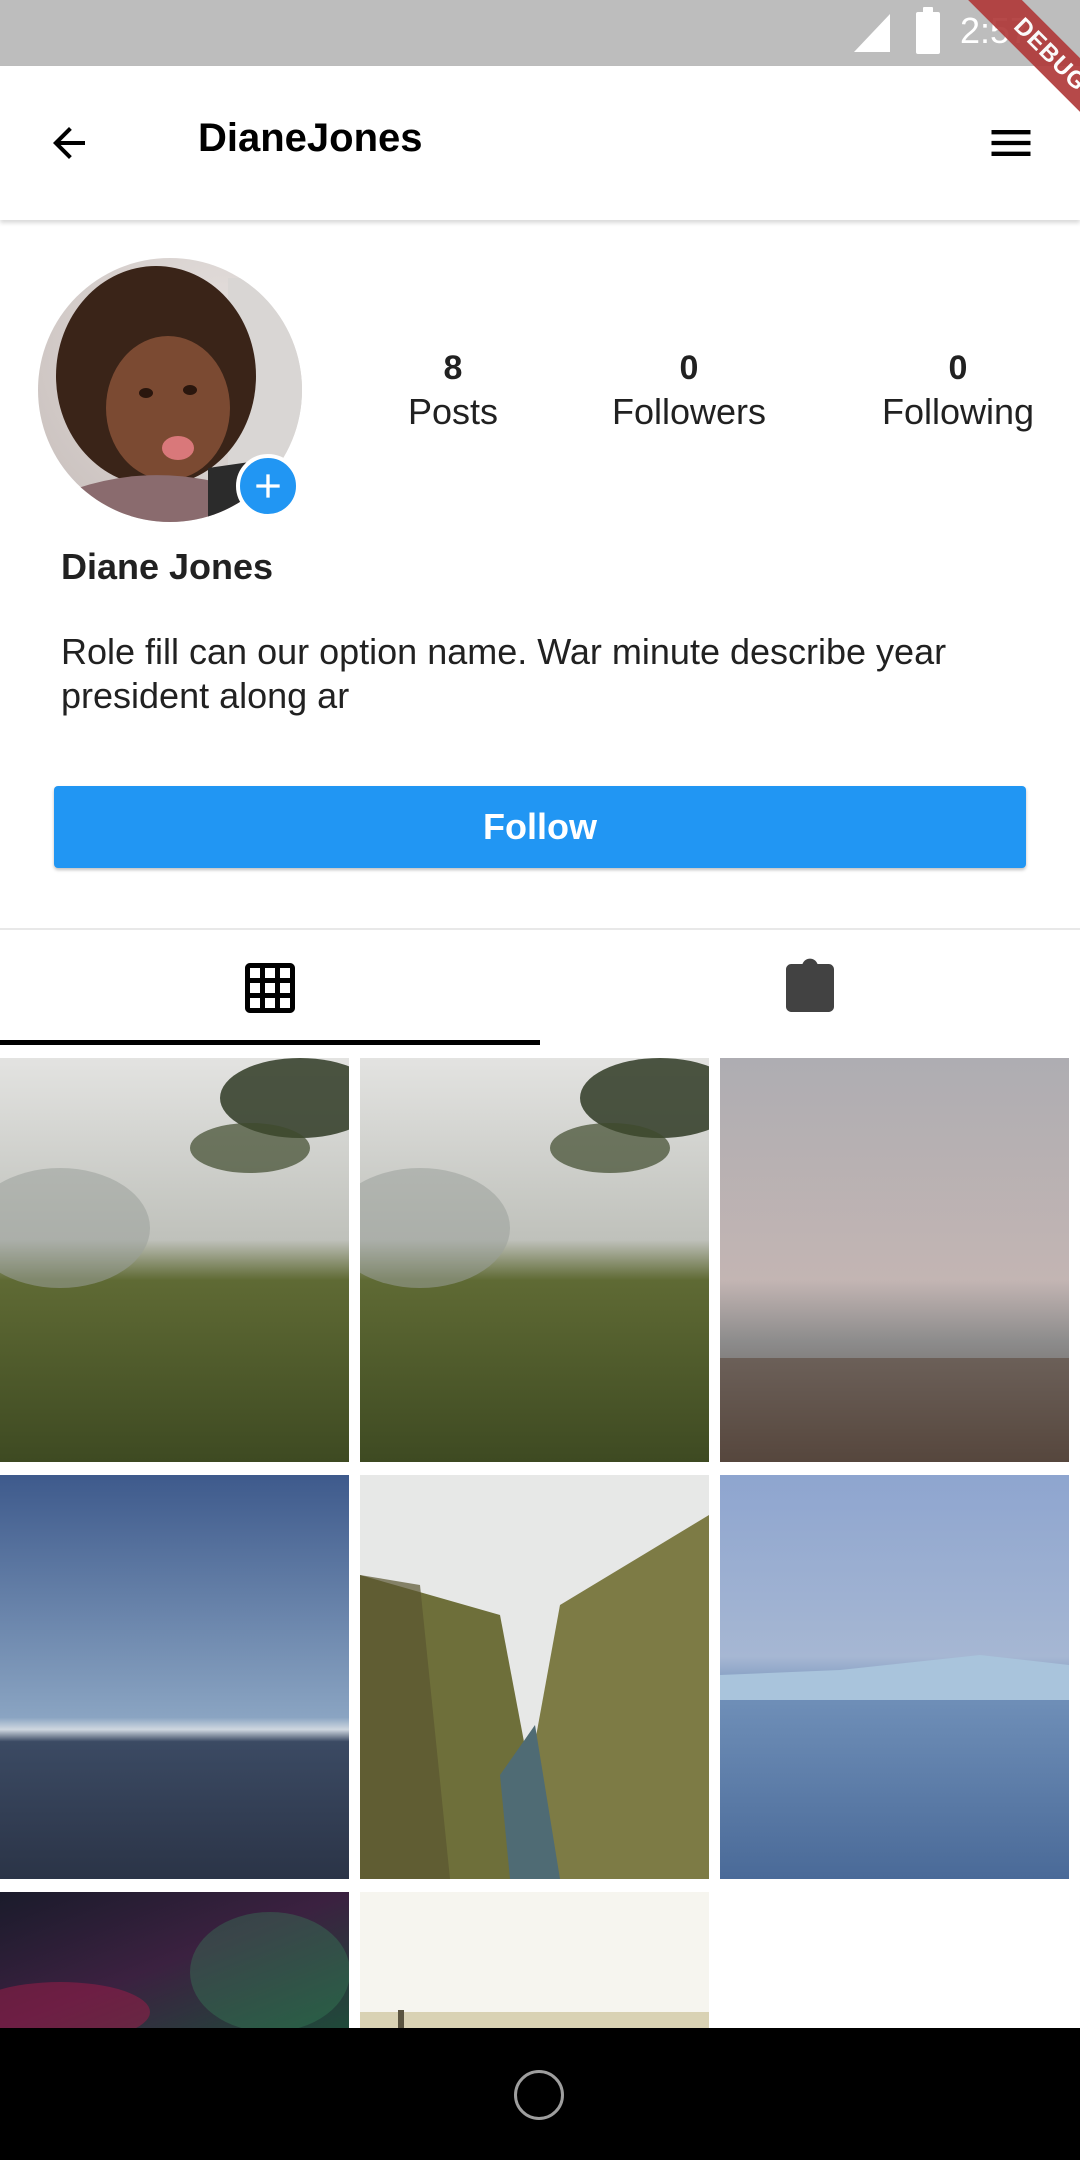 The width and height of the screenshot is (1080, 2160). What do you see at coordinates (310, 138) in the screenshot?
I see `page-title: DianeJones` at bounding box center [310, 138].